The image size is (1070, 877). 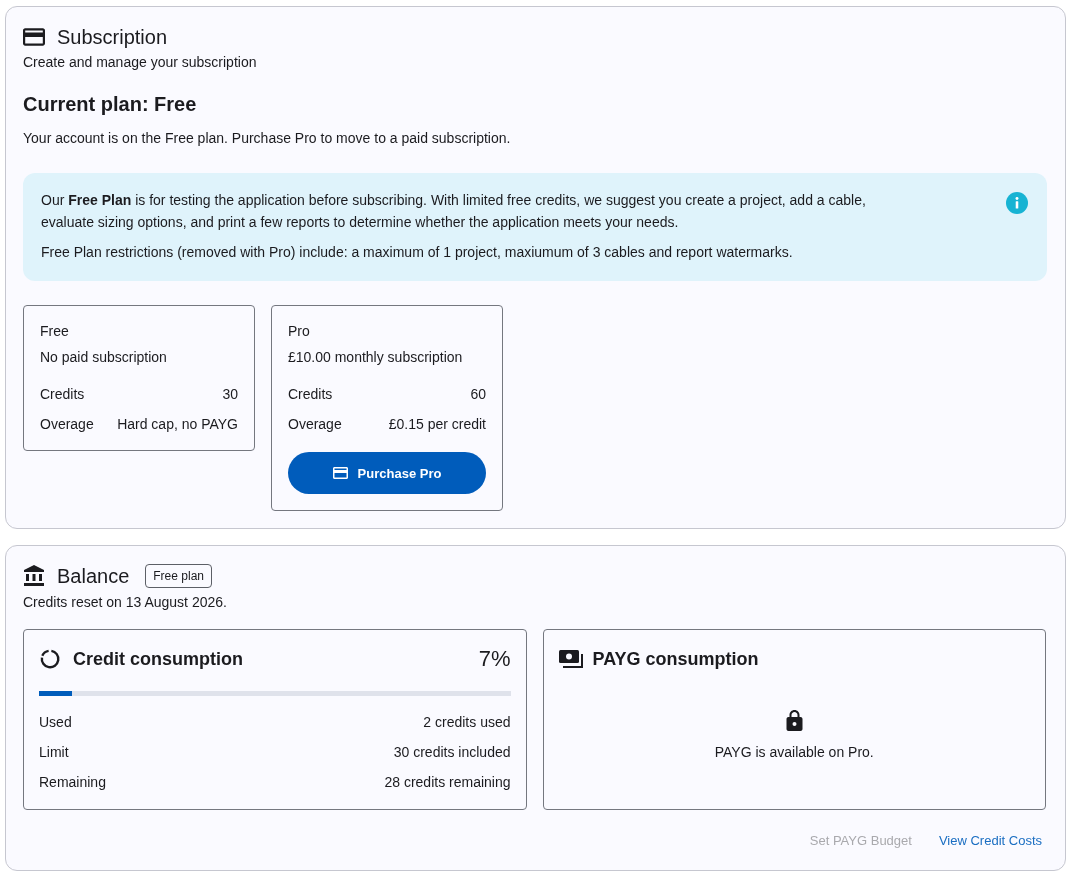 What do you see at coordinates (990, 841) in the screenshot?
I see `view-costs-link: View Credit Costs` at bounding box center [990, 841].